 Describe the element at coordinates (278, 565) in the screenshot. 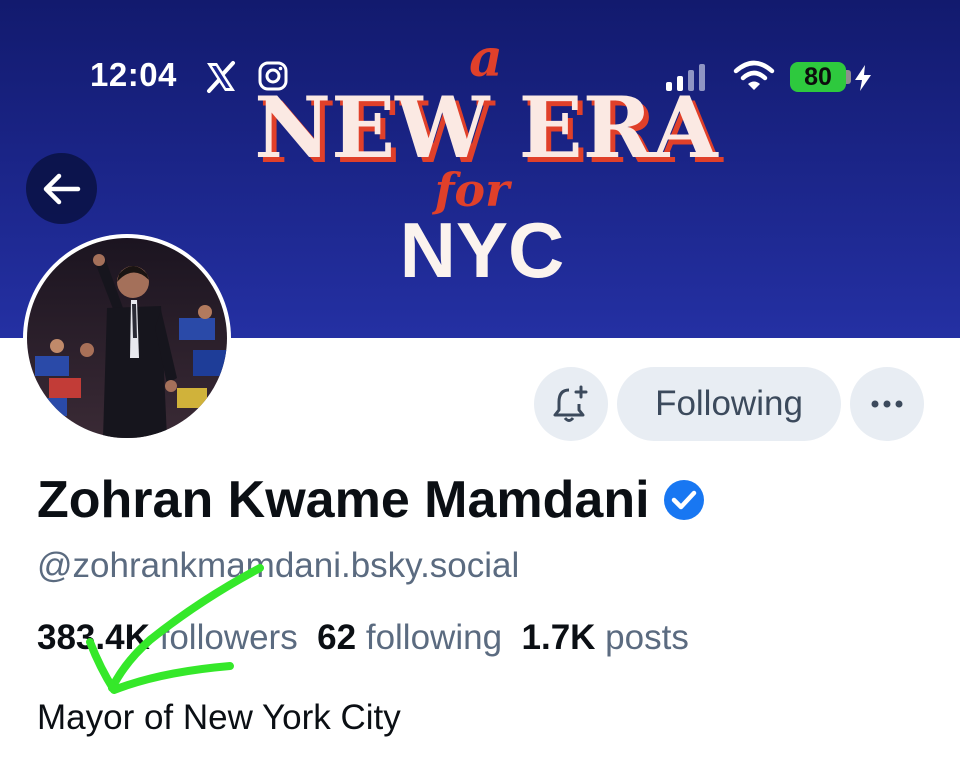

I see `profile-handle: @zohrankmamdani.bsky.social` at that location.